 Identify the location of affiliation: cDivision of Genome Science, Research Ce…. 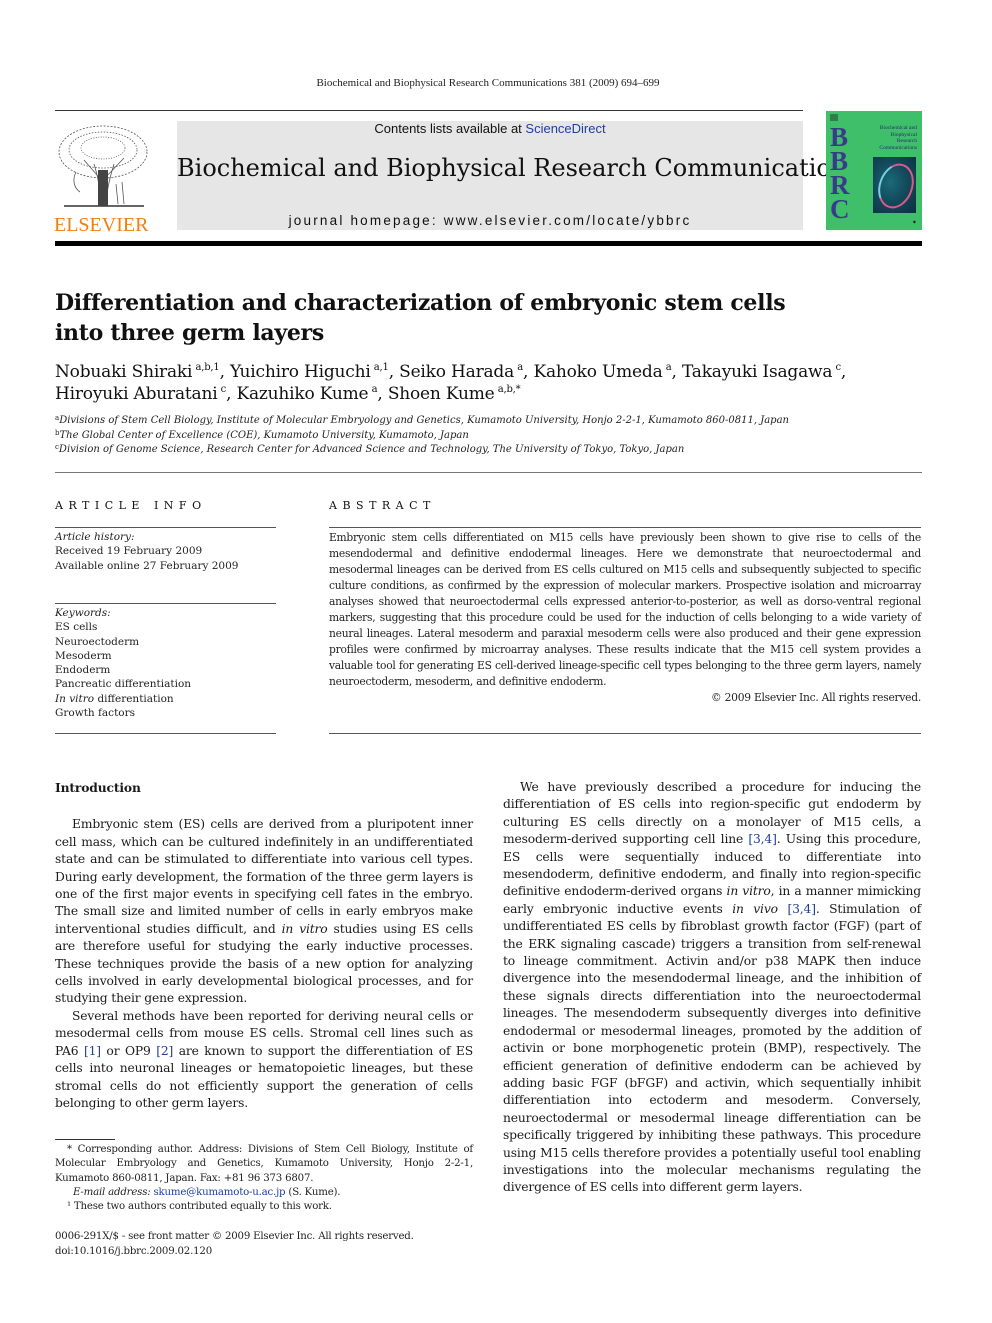
(370, 449).